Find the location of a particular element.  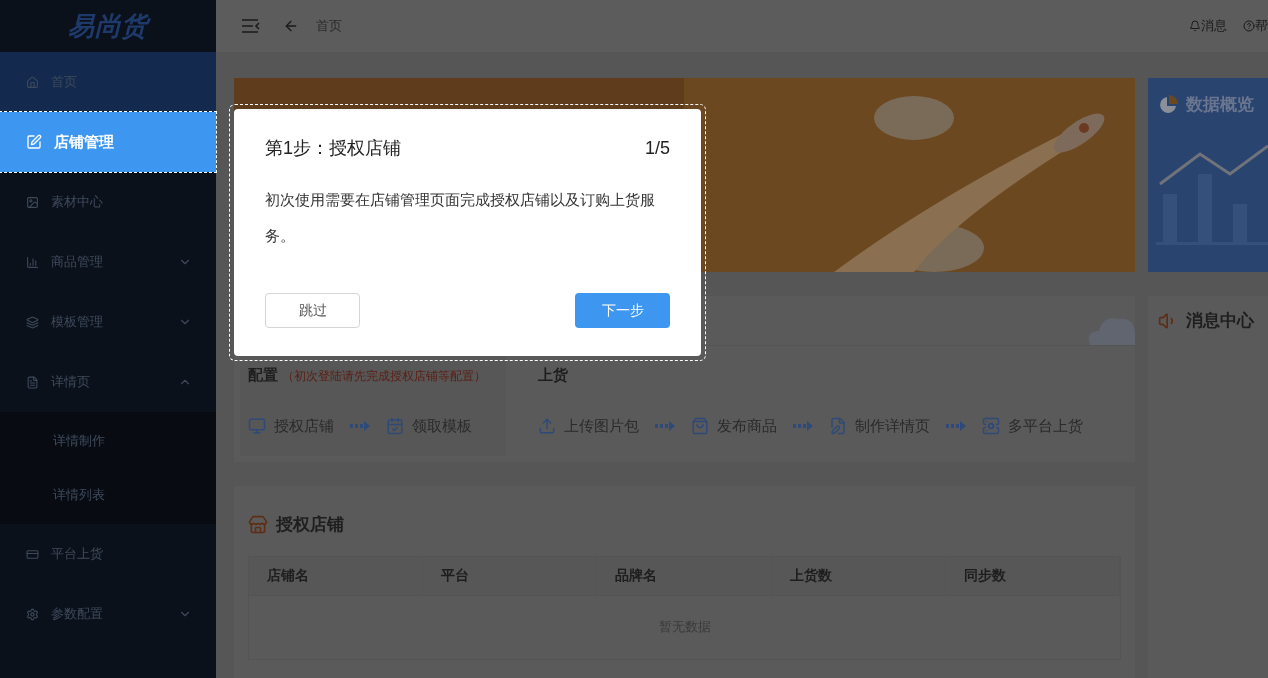

column-header: 品牌名 is located at coordinates (684, 575).